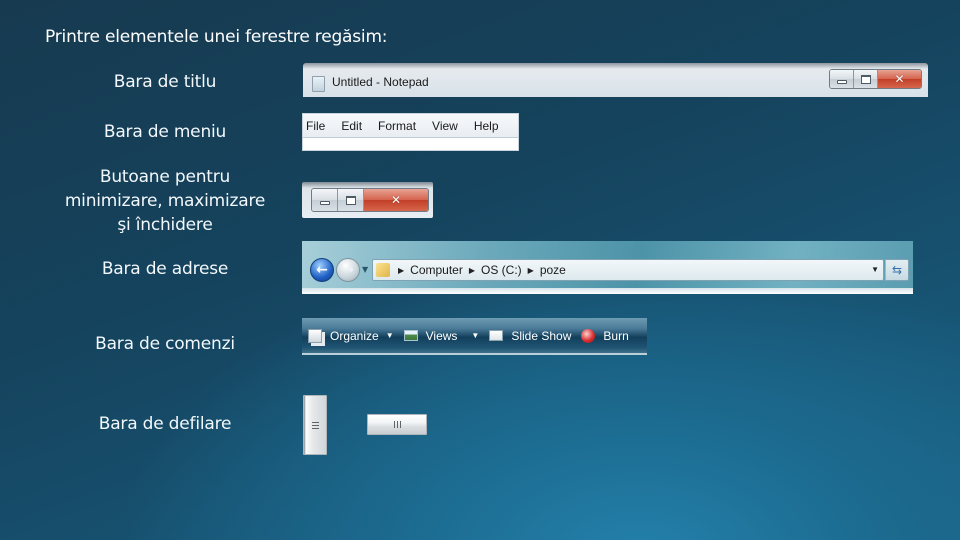 The image size is (960, 540). Describe the element at coordinates (165, 424) in the screenshot. I see `label-scroll-bar: Bara de defilare` at that location.